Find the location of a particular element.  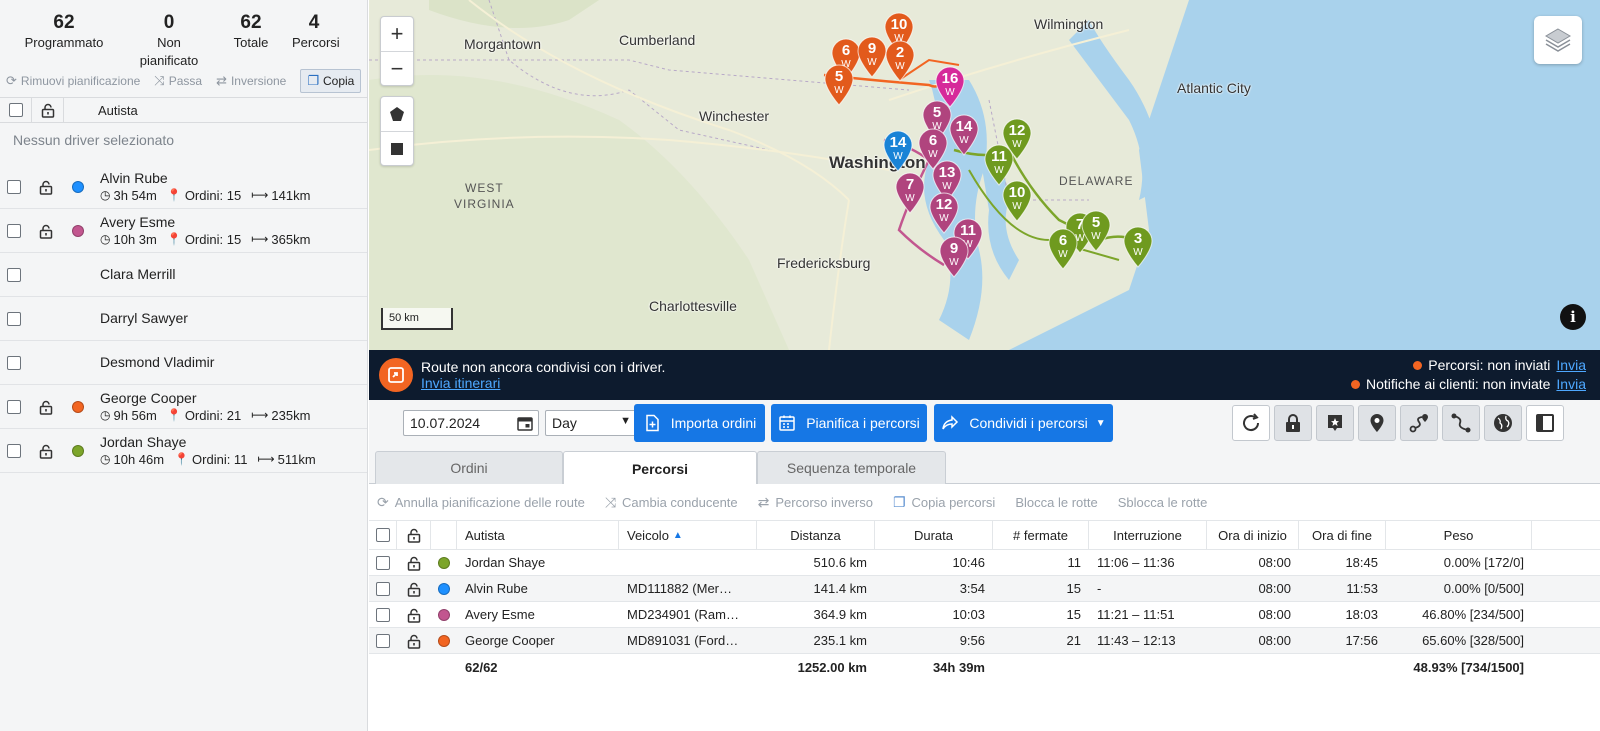

column-header-end: Ora di fine is located at coordinates (1342, 535).